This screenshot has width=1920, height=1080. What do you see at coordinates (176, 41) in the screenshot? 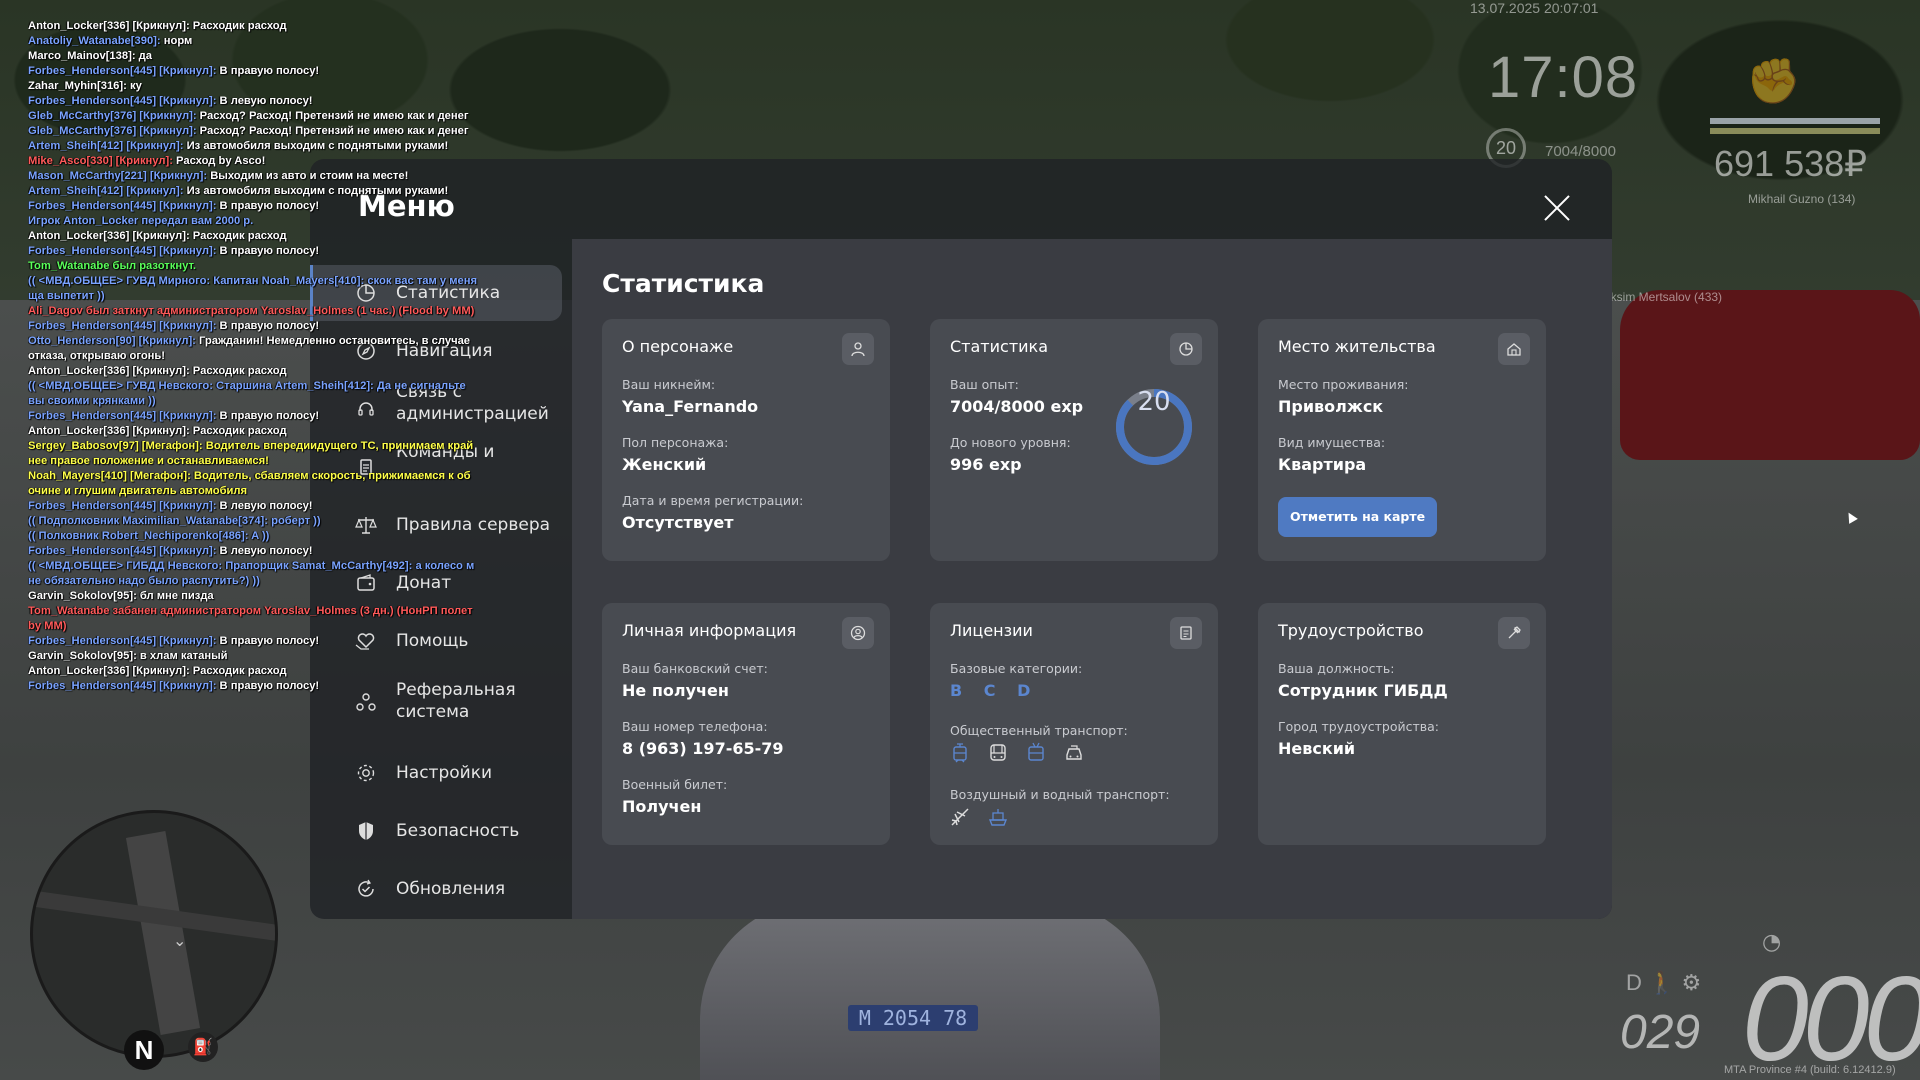
I see `chat-message: норм` at bounding box center [176, 41].